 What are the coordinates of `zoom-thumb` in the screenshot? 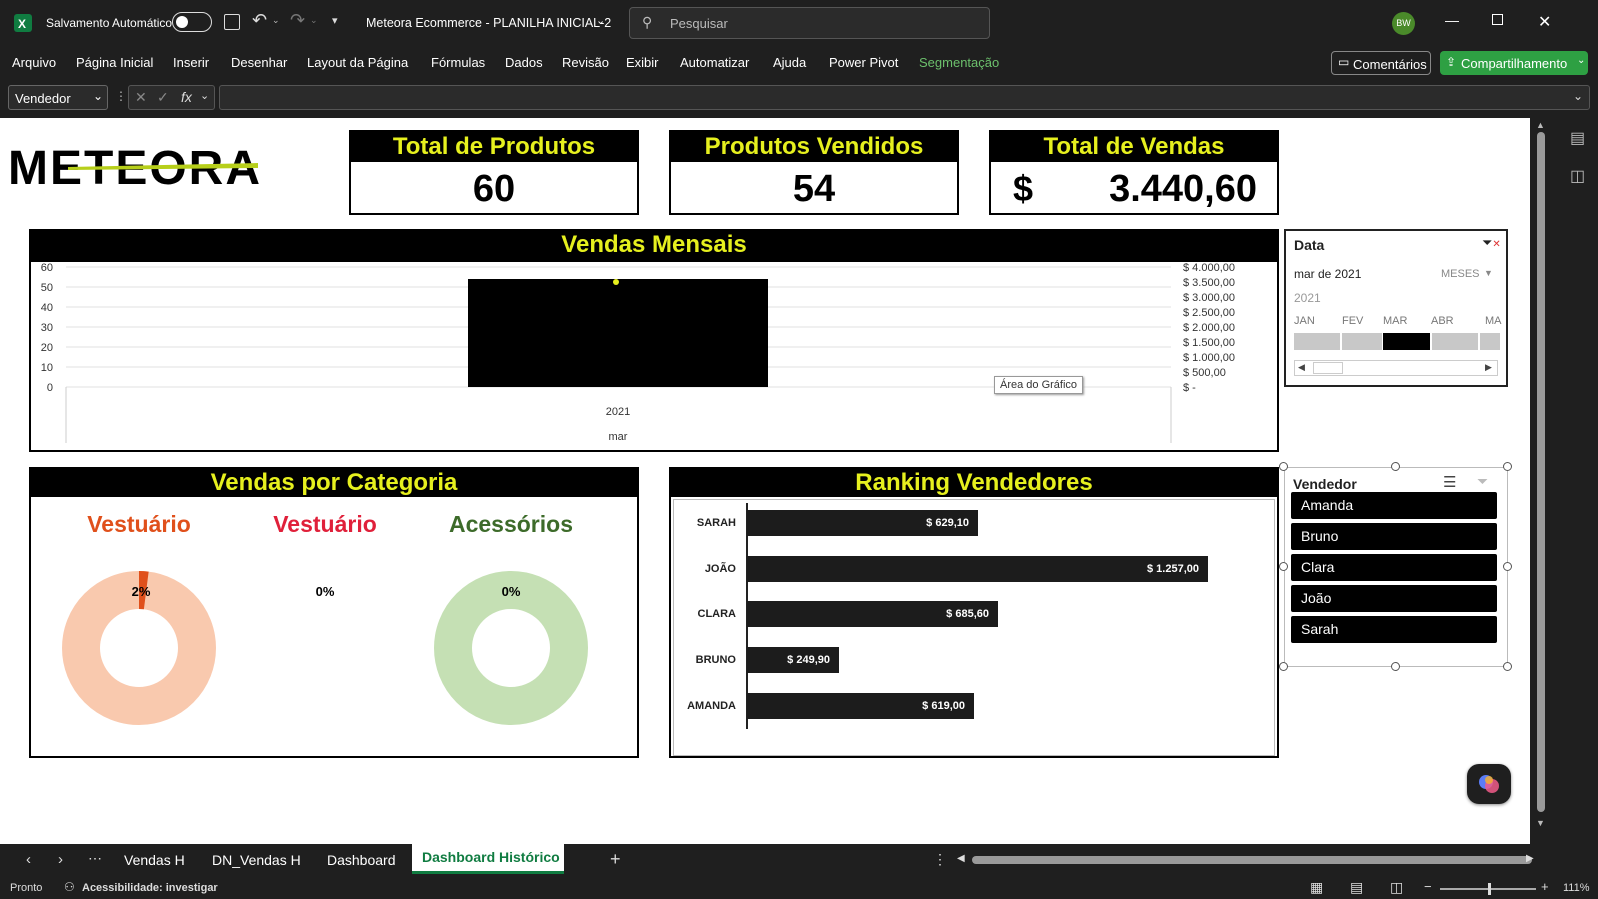 It's located at (1489, 889).